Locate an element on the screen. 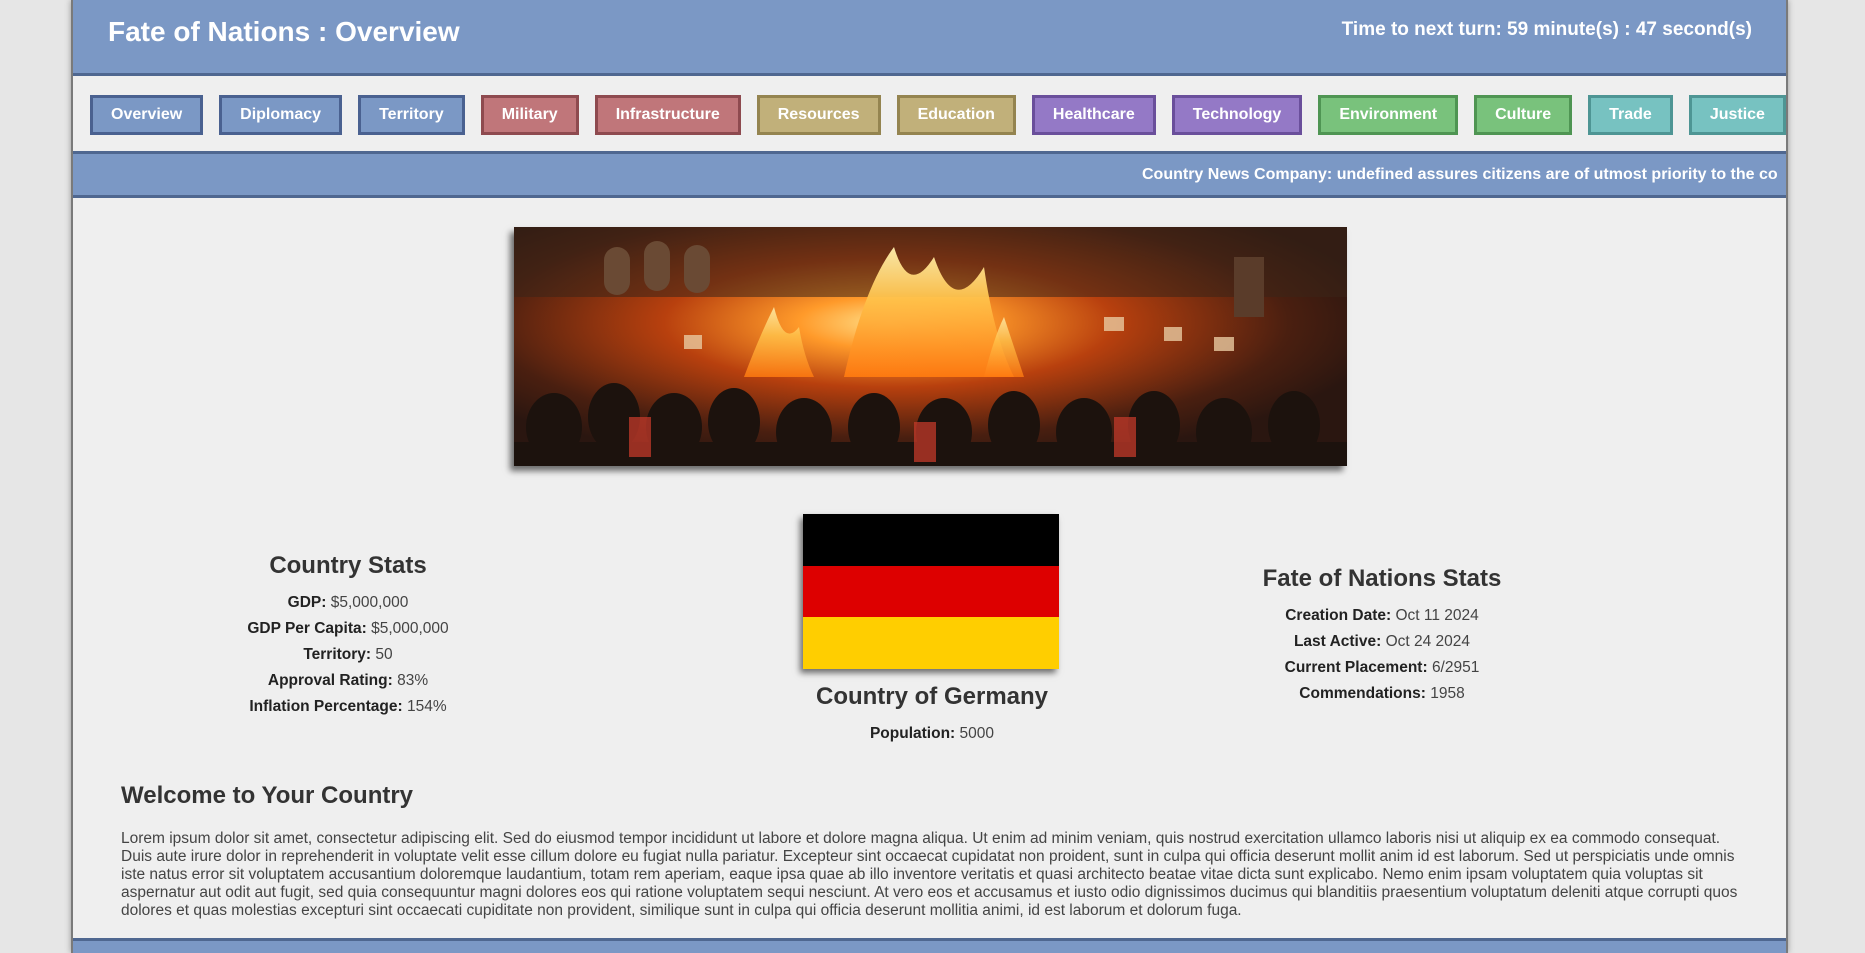 The image size is (1865, 953). country-stats-title: Country Stats is located at coordinates (348, 565).